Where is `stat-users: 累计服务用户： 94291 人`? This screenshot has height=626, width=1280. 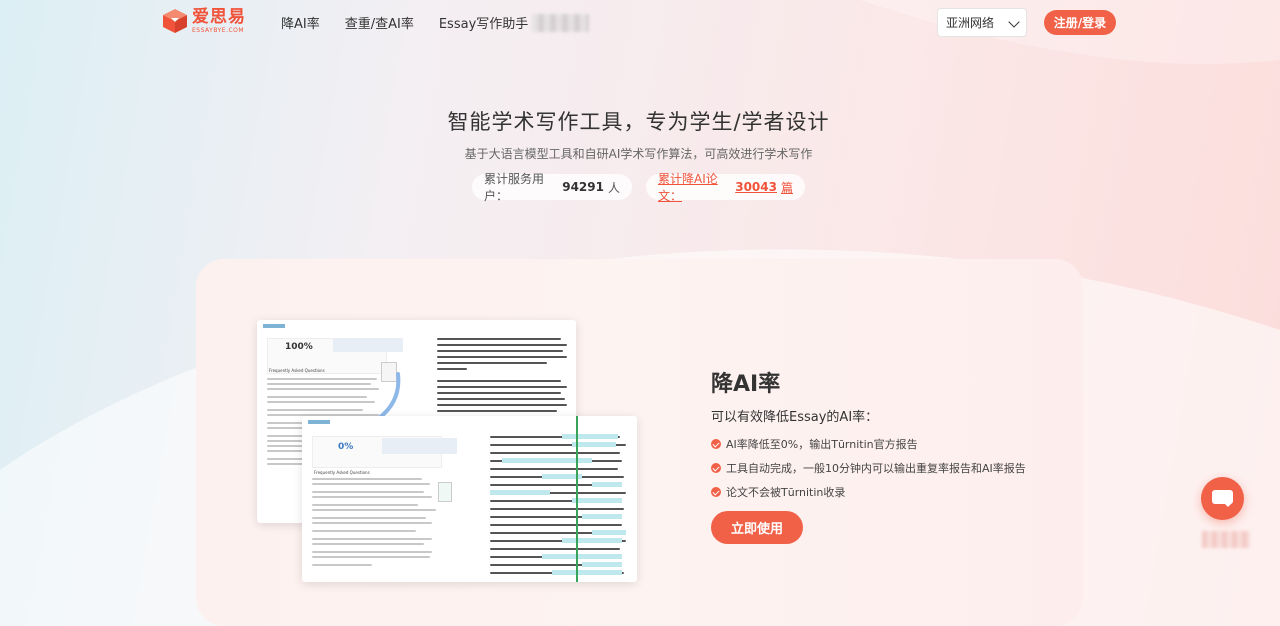
stat-users: 累计服务用户： 94291 人 is located at coordinates (552, 187).